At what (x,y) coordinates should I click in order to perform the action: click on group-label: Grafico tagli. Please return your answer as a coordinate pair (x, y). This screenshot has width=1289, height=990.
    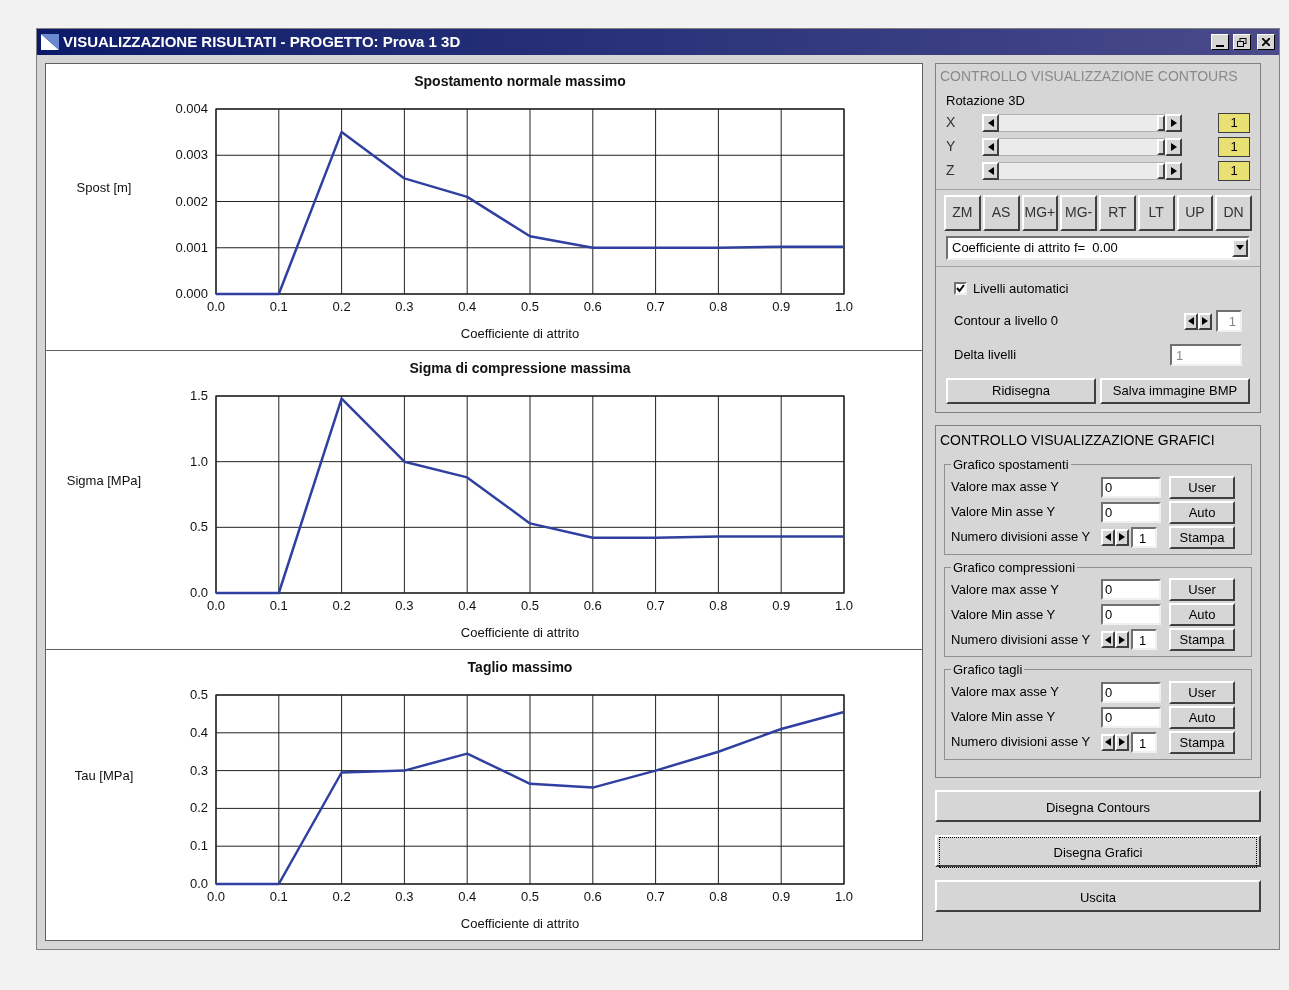
    Looking at the image, I should click on (988, 670).